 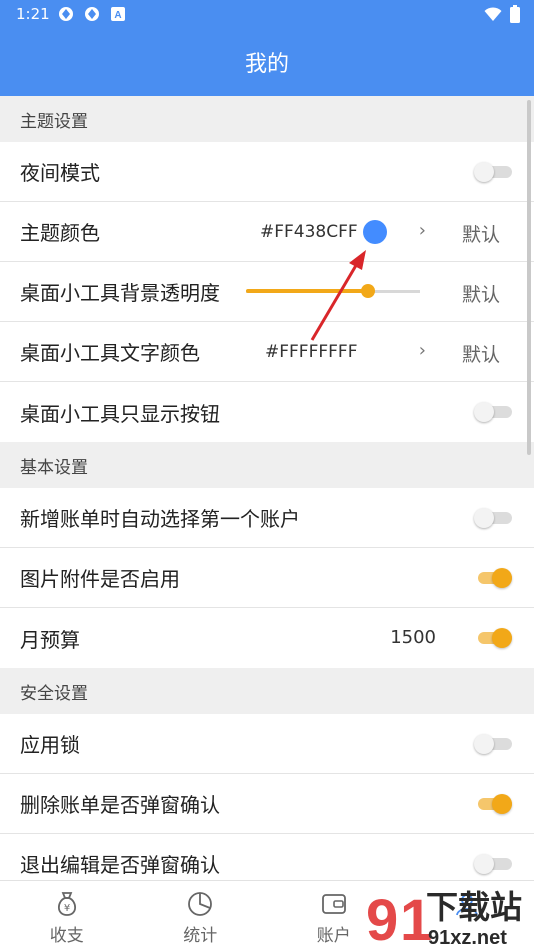 I want to click on nav-statistics: 统计, so click(x=201, y=915).